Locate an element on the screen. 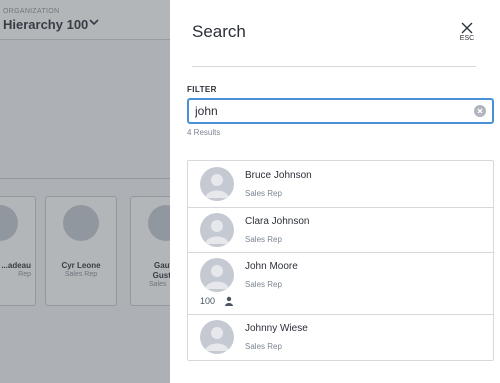 The image size is (500, 383). close-button: ESC is located at coordinates (467, 33).